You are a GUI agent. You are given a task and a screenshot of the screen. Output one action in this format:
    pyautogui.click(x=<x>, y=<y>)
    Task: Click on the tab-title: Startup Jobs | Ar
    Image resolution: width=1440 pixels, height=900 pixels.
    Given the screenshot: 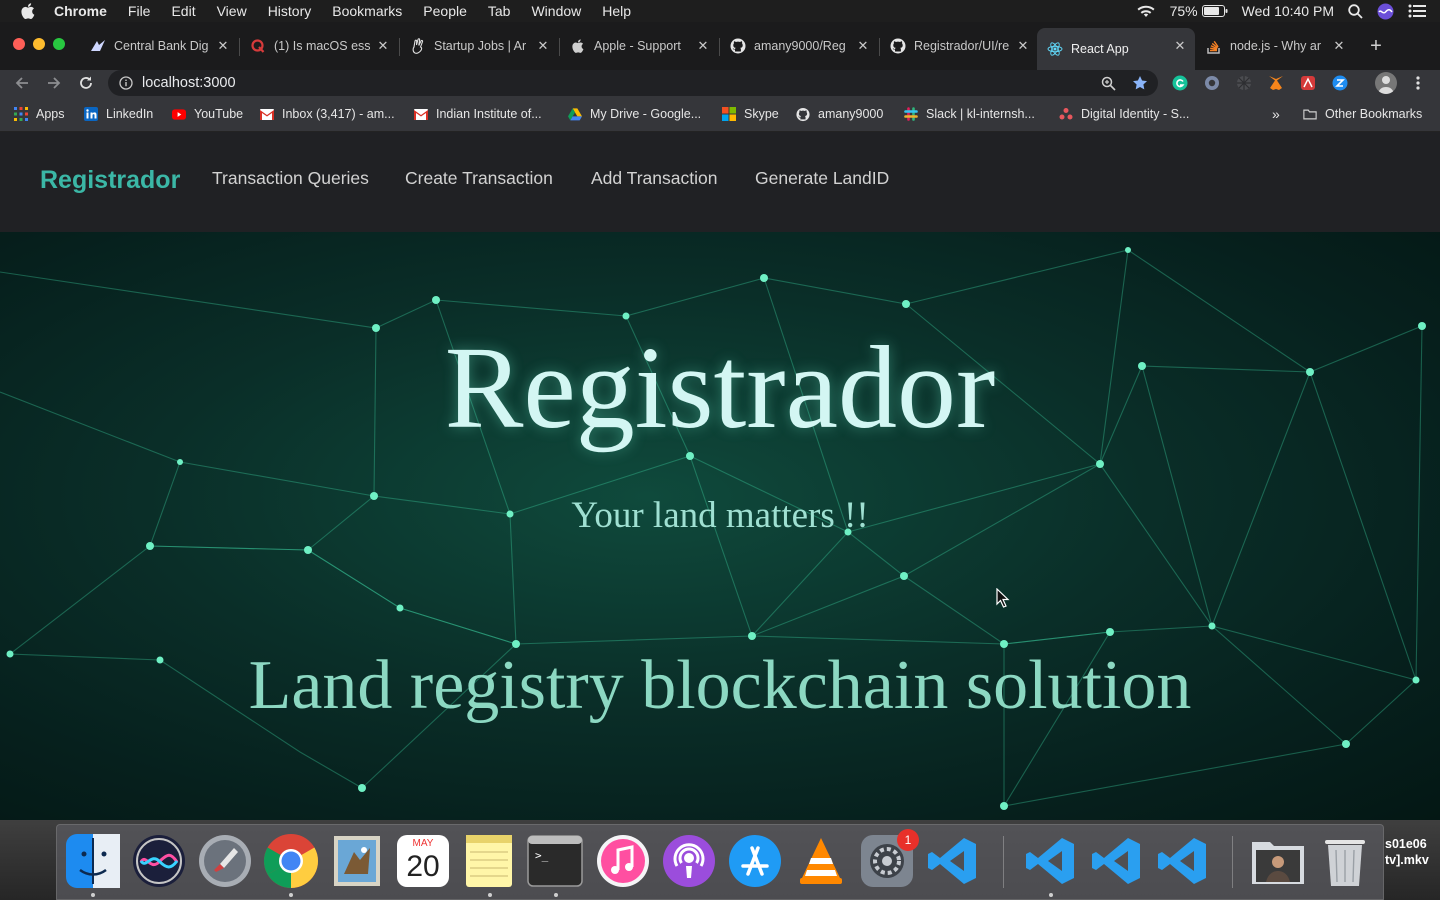 What is the action you would take?
    pyautogui.click(x=480, y=46)
    